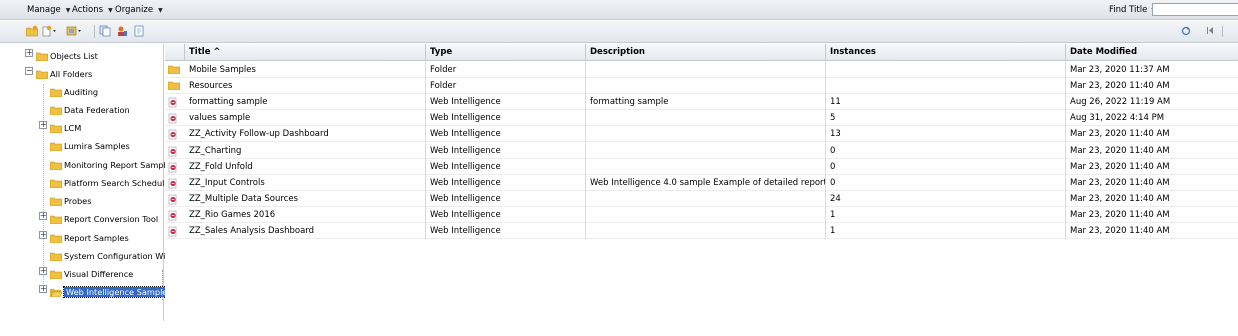 The width and height of the screenshot is (1238, 336). What do you see at coordinates (89, 111) in the screenshot?
I see `tree-item-data-federation: Data Federation` at bounding box center [89, 111].